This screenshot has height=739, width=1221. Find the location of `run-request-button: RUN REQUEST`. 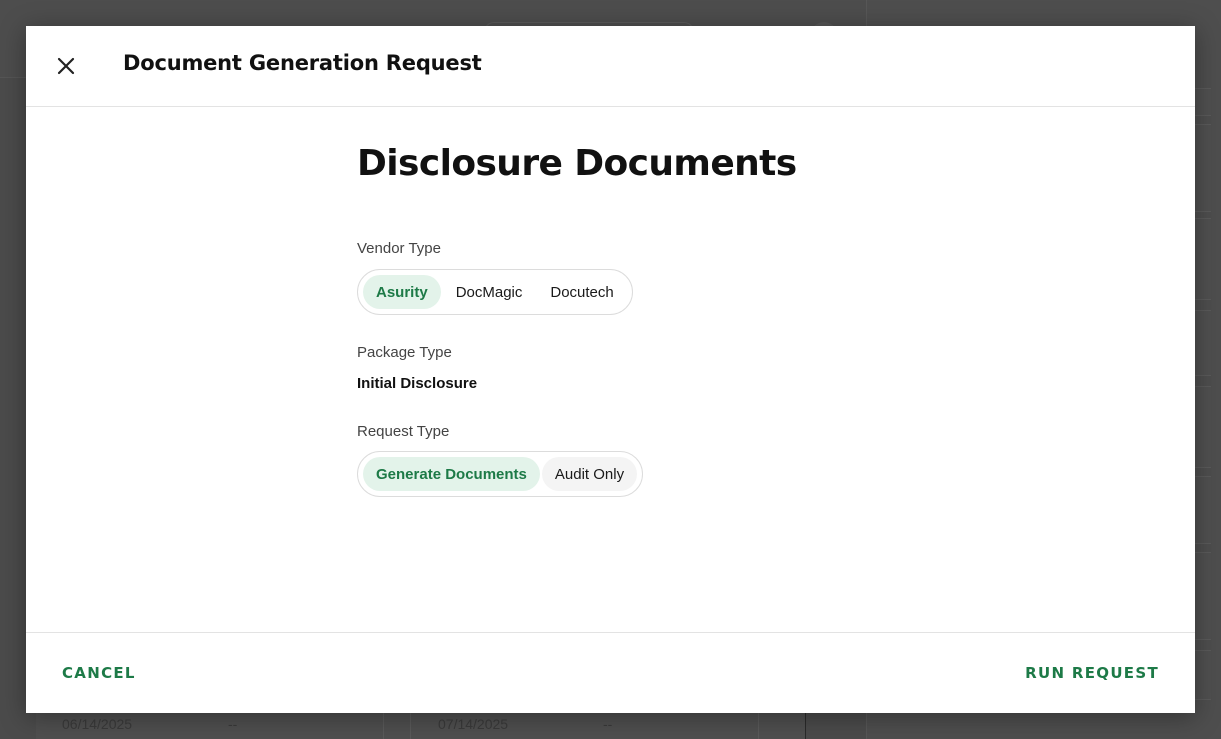

run-request-button: RUN REQUEST is located at coordinates (1092, 673).